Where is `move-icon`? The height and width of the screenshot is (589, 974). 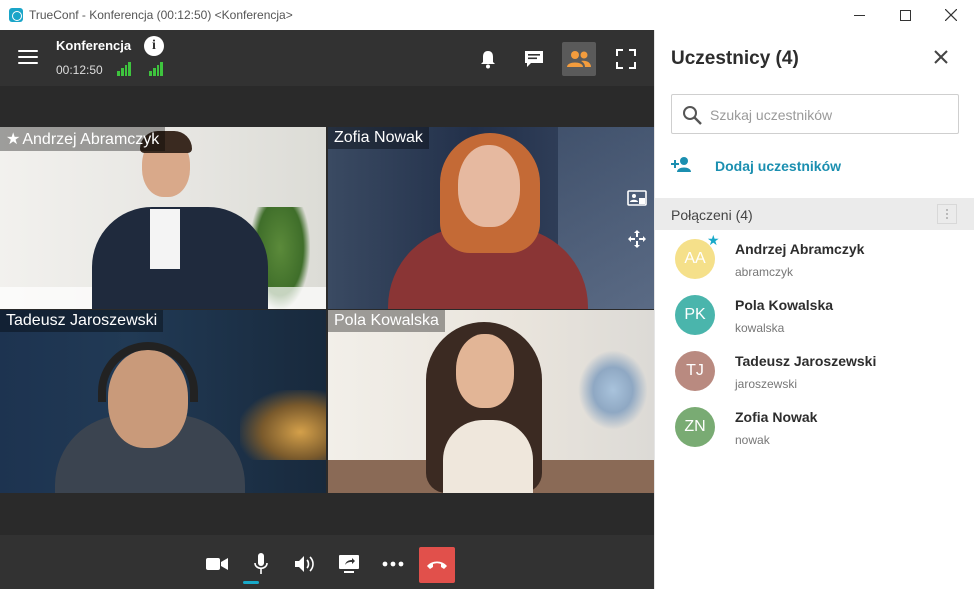
move-icon is located at coordinates (637, 239).